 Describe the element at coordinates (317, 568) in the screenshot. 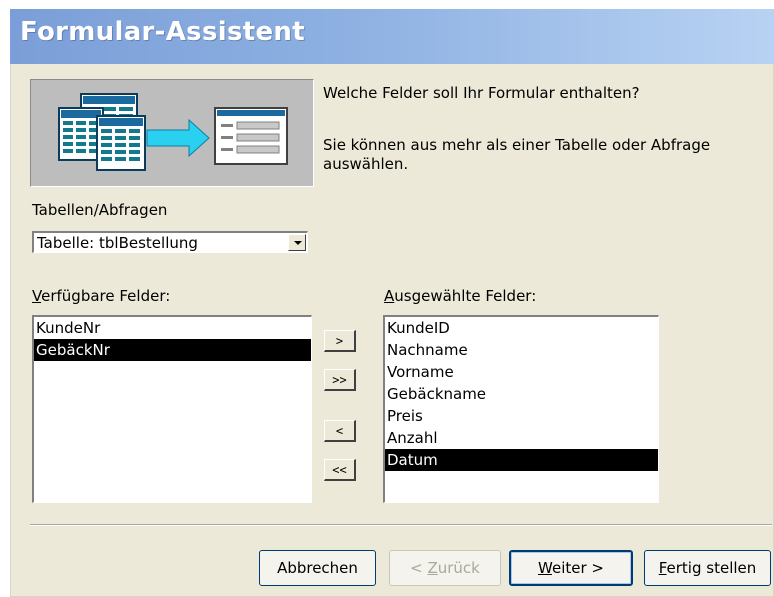

I see `cancel-button: Abbrechen` at that location.